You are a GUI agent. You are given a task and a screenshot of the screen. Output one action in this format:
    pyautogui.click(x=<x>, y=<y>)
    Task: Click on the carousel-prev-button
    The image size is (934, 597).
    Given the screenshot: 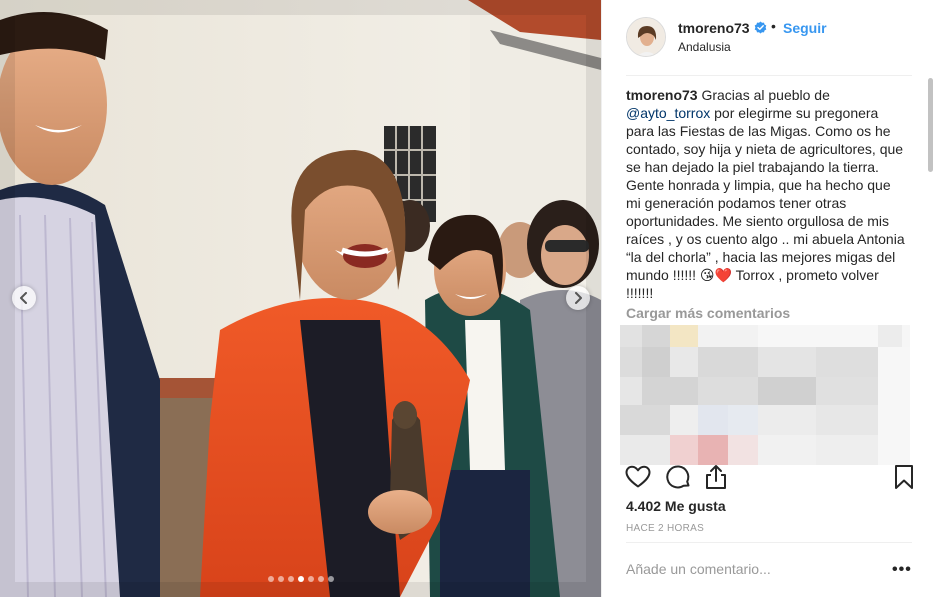 What is the action you would take?
    pyautogui.click(x=24, y=298)
    